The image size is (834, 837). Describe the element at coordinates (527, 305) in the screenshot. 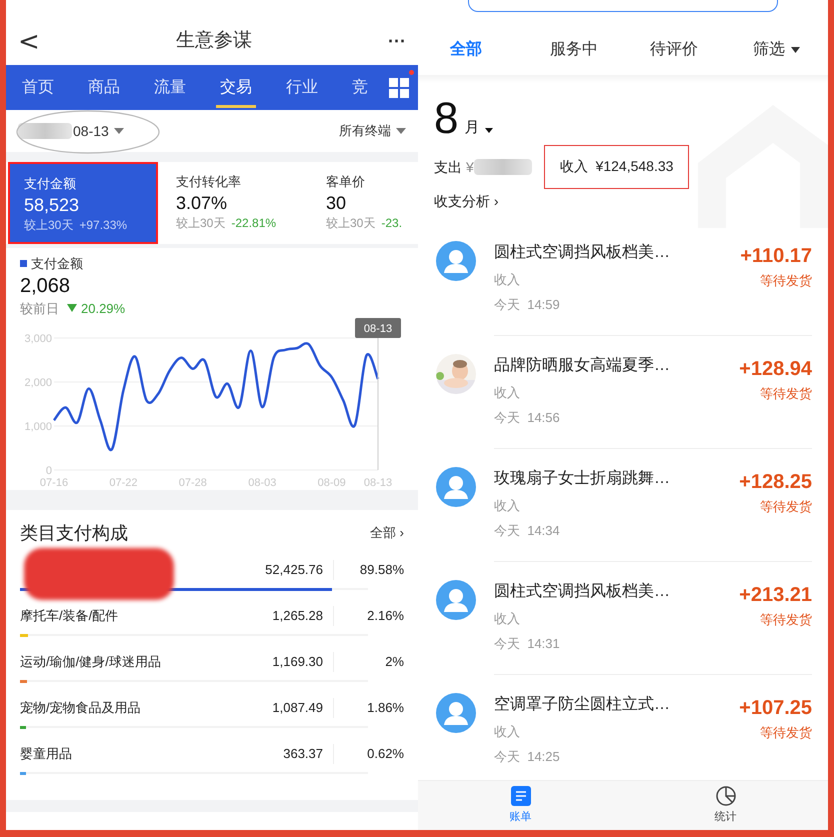

I see `item-time: 今天 14:59` at that location.